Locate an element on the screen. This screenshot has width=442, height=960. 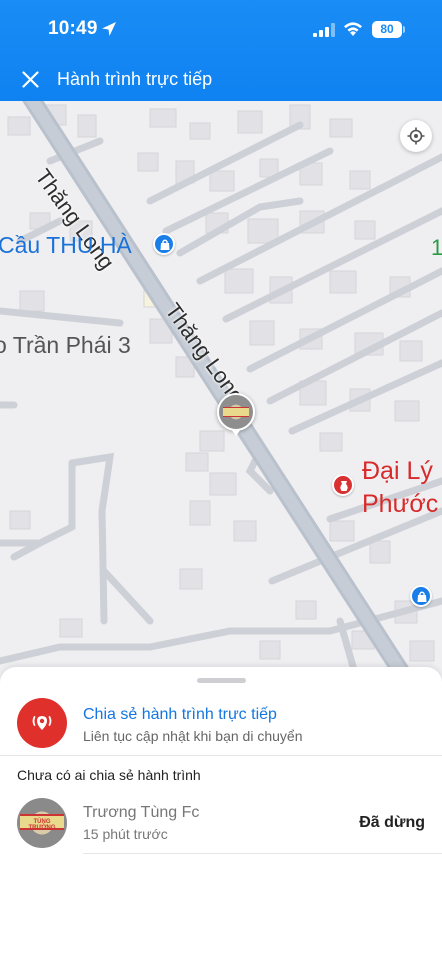
poi-label-dai-ly-line1: Đại Lý is located at coordinates (397, 471).